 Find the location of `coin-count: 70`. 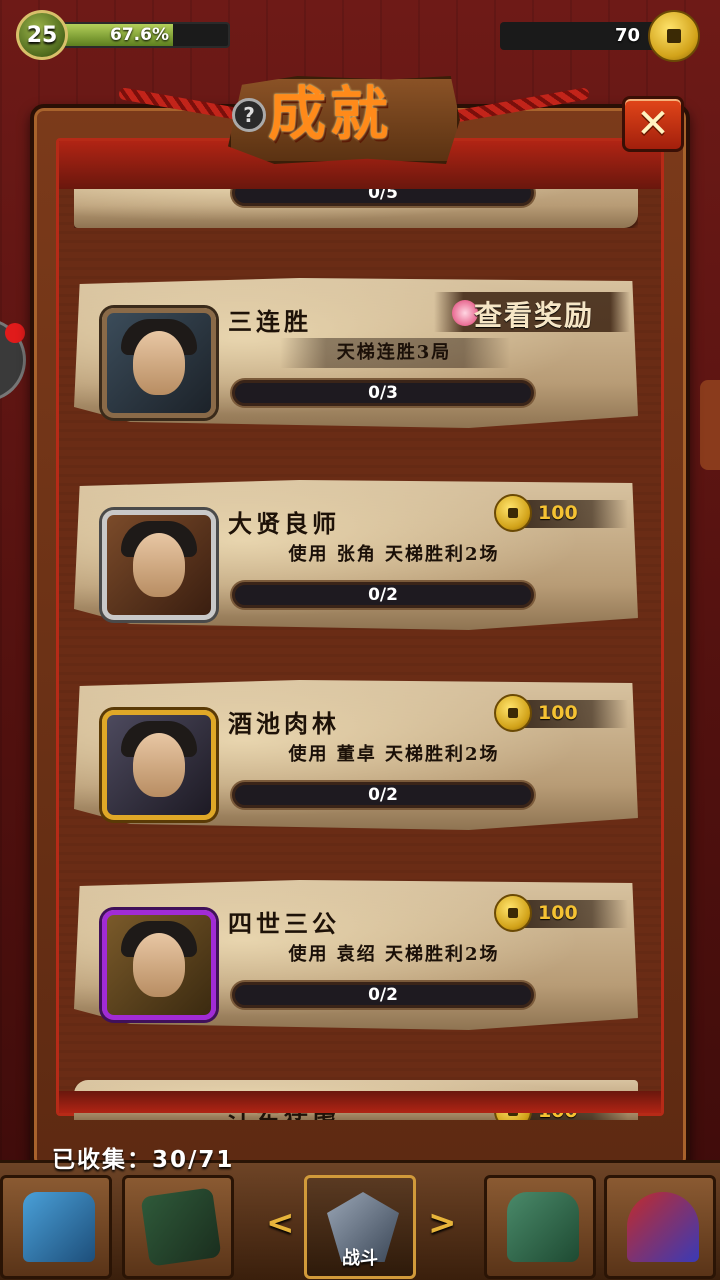

coin-count: 70 is located at coordinates (585, 36).